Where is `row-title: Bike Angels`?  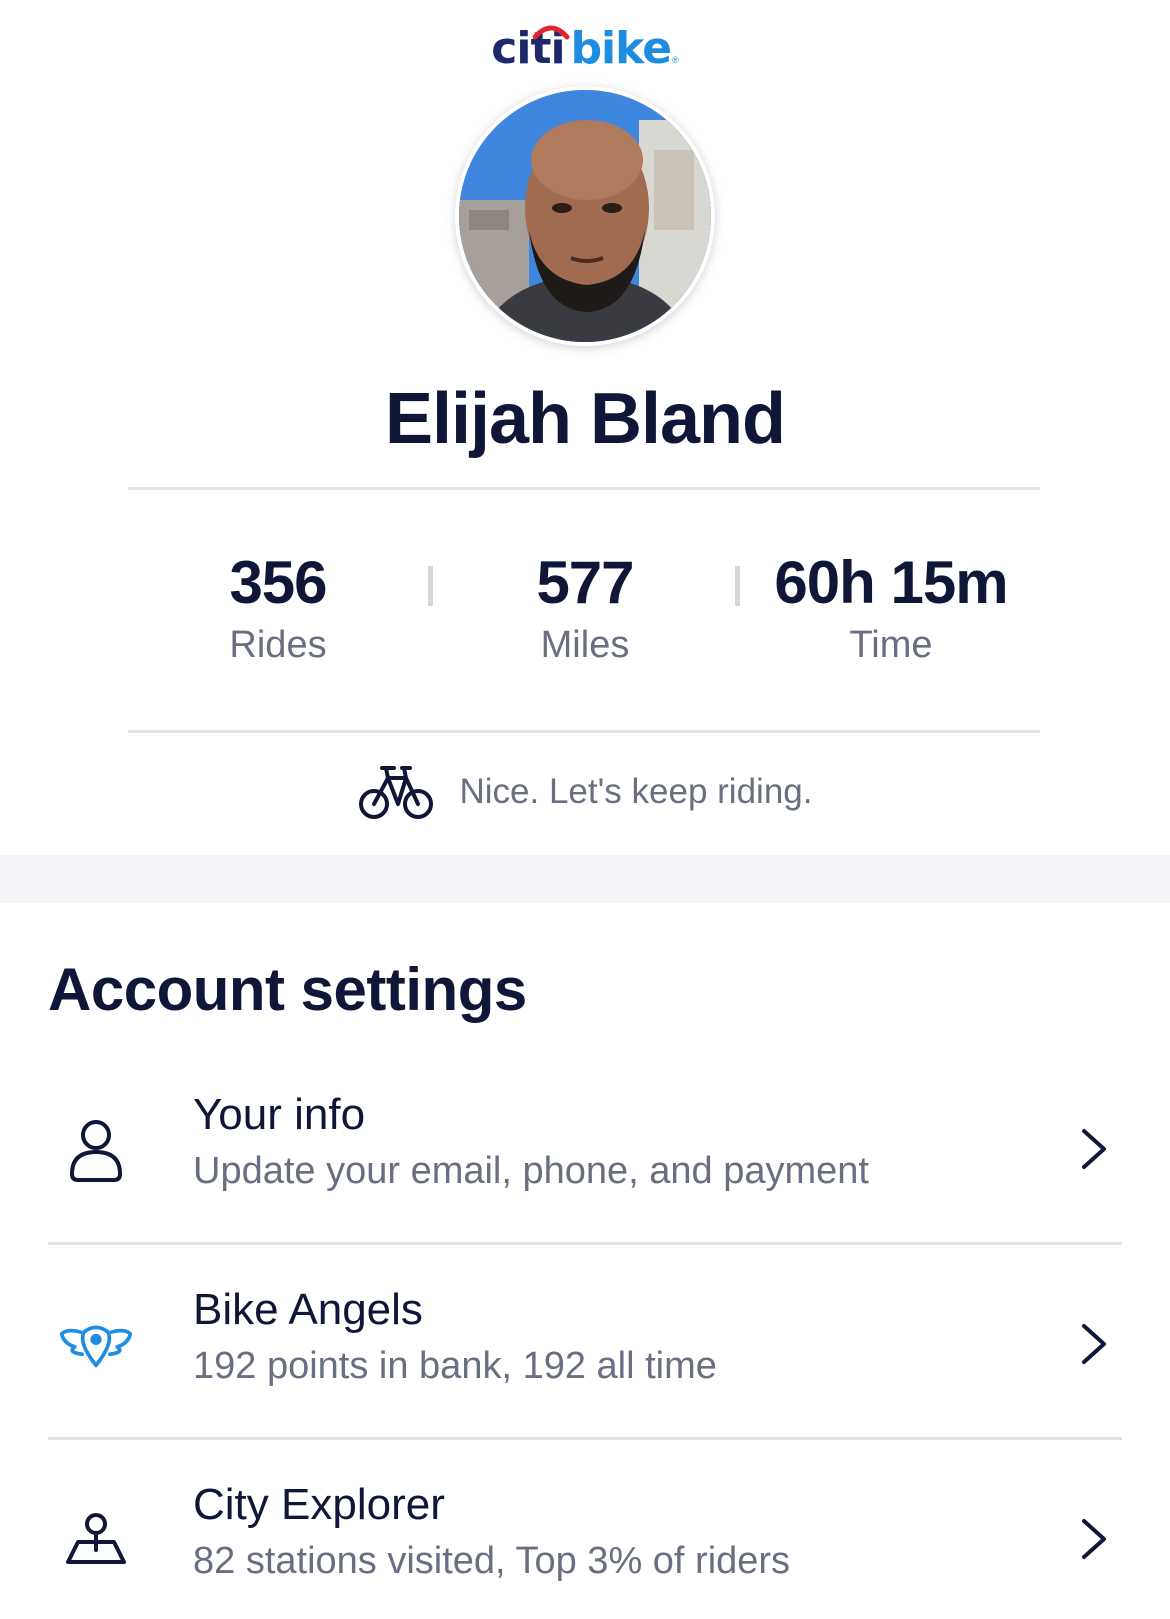 row-title: Bike Angels is located at coordinates (308, 1309).